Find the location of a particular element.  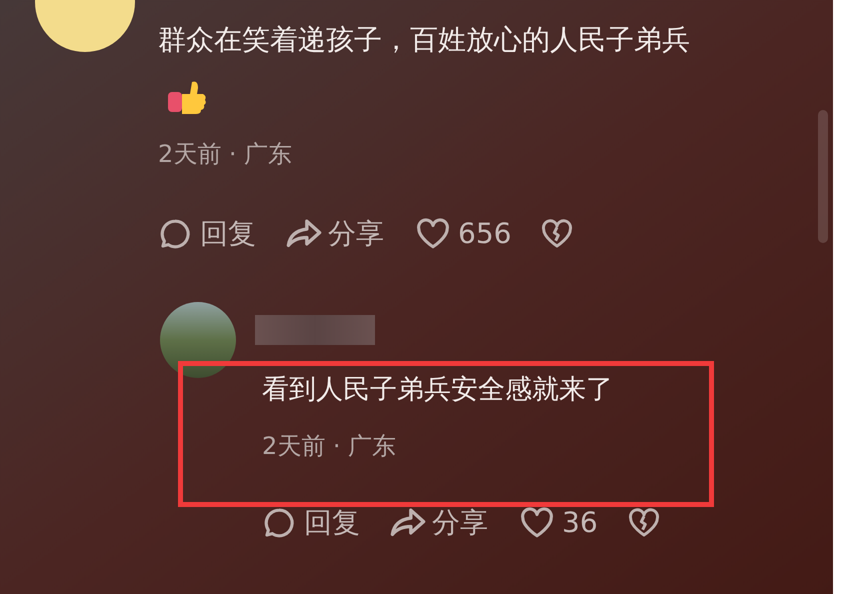

like-button: 656 is located at coordinates (464, 234).